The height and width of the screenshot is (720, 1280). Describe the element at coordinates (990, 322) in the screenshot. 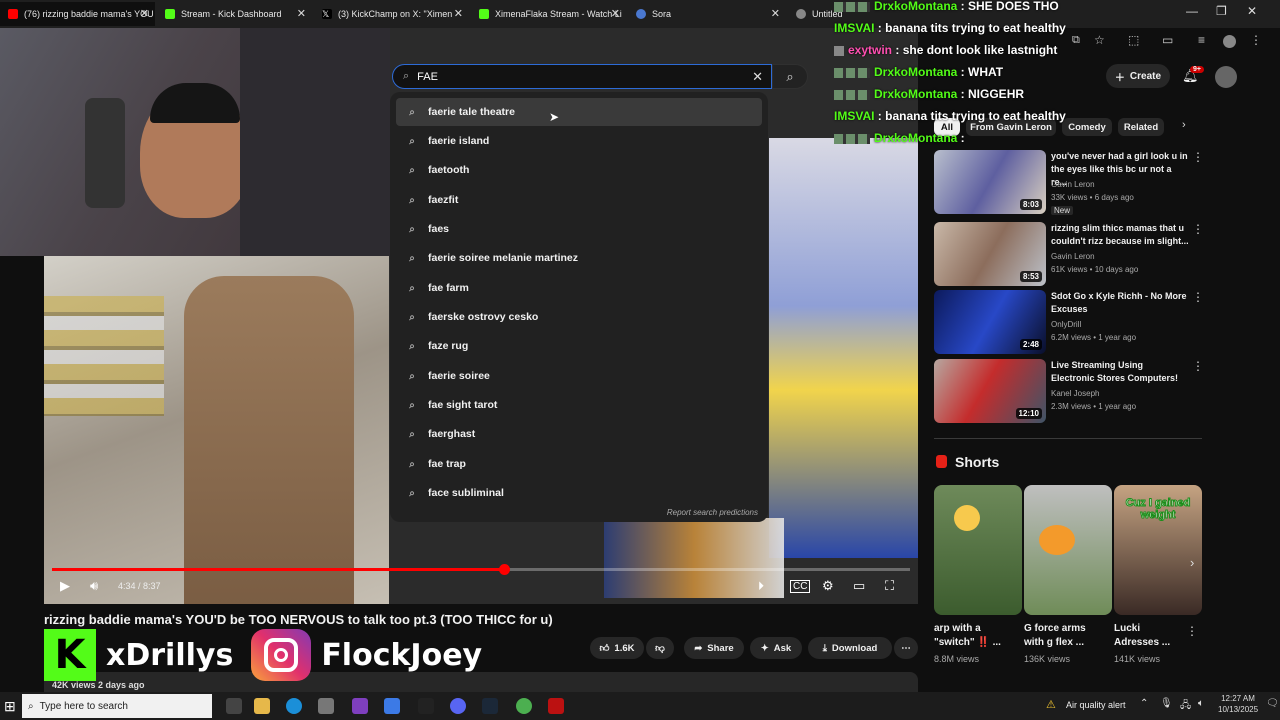

I see `video-thumbnail: 2:48` at that location.